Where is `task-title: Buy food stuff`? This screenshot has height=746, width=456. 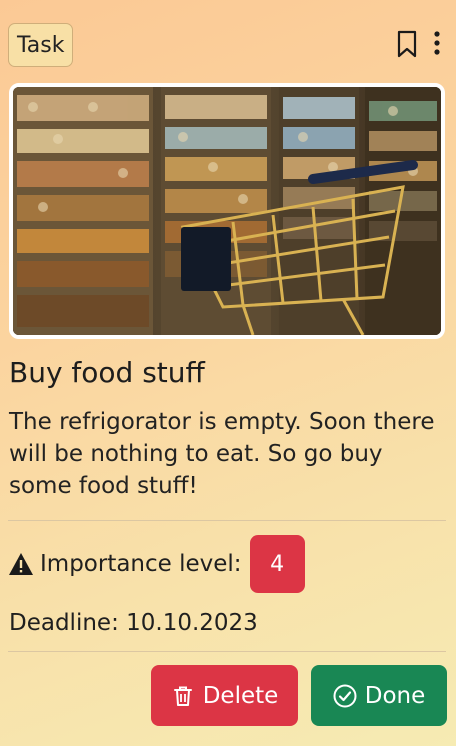 task-title: Buy food stuff is located at coordinates (107, 372).